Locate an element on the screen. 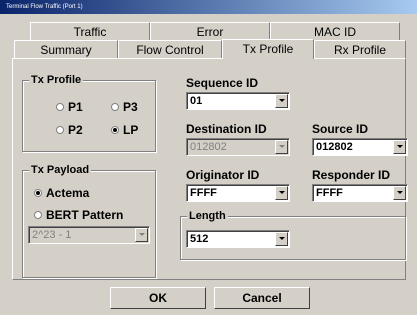 The image size is (417, 315). sequence-id-value: 01 is located at coordinates (196, 101).